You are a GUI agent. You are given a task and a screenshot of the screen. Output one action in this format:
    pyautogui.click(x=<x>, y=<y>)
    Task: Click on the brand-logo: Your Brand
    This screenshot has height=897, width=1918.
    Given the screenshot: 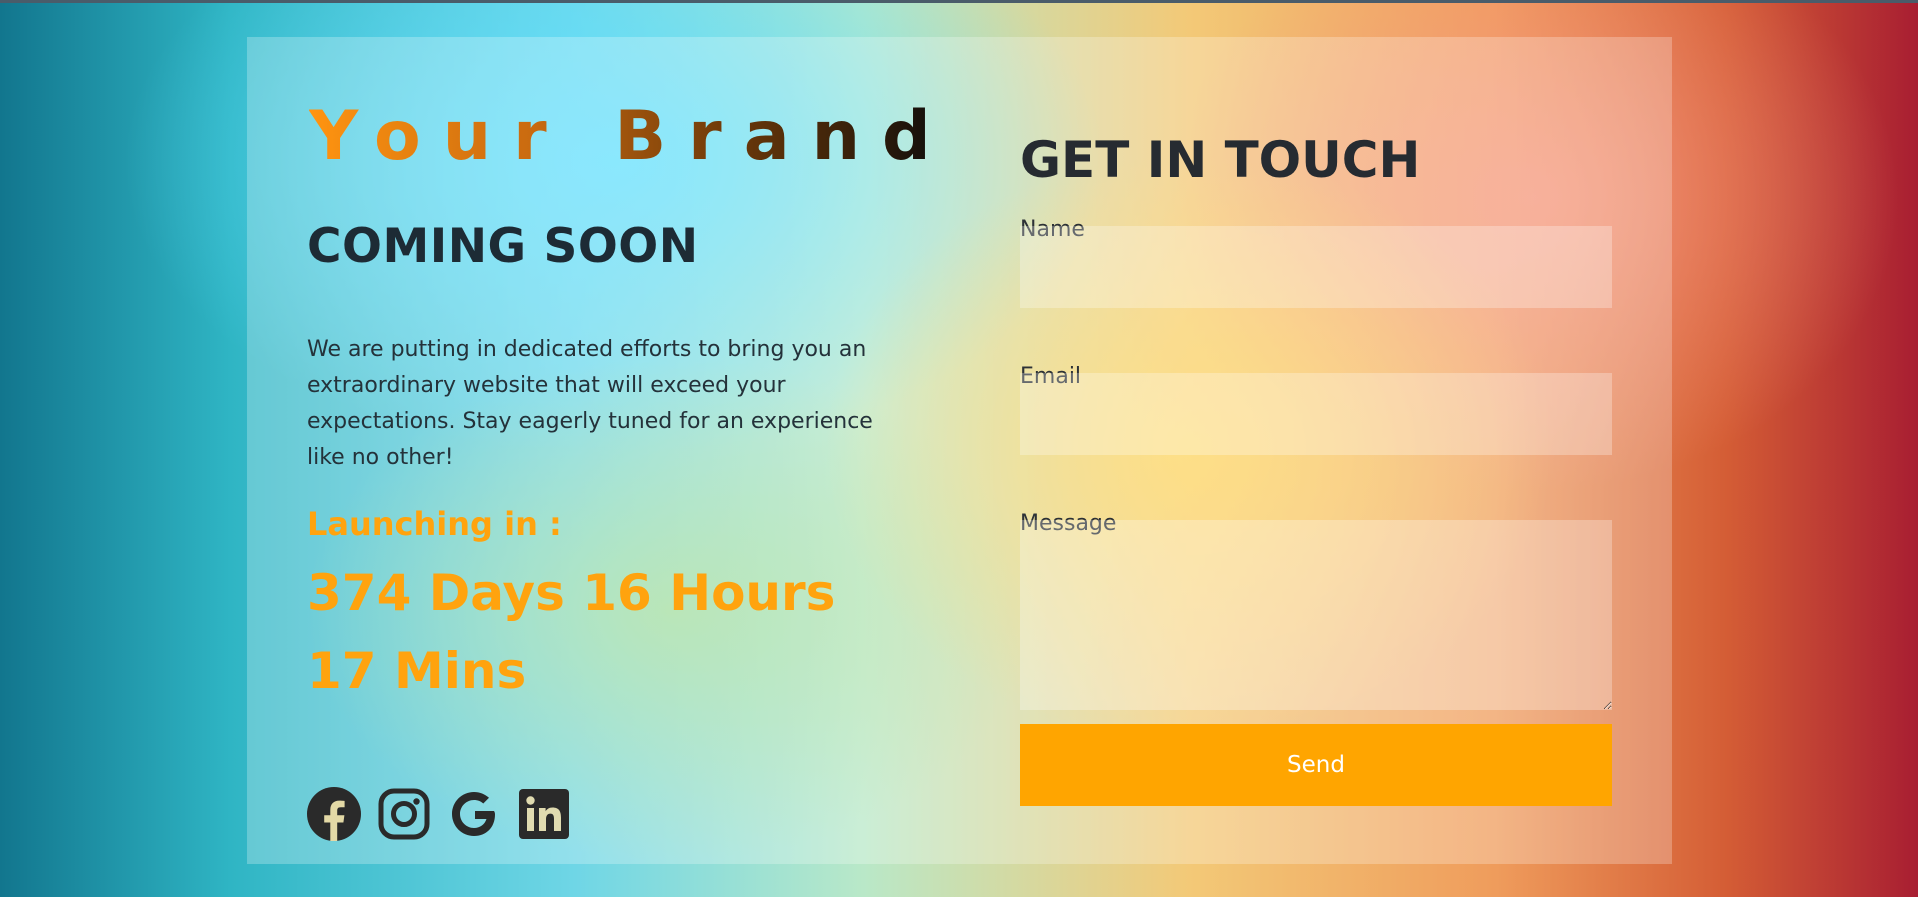 What is the action you would take?
    pyautogui.click(x=631, y=136)
    